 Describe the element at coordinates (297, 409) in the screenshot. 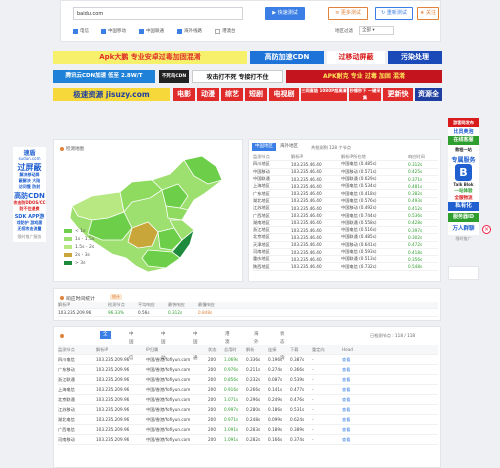

I see `table-cell: 0.531s` at that location.